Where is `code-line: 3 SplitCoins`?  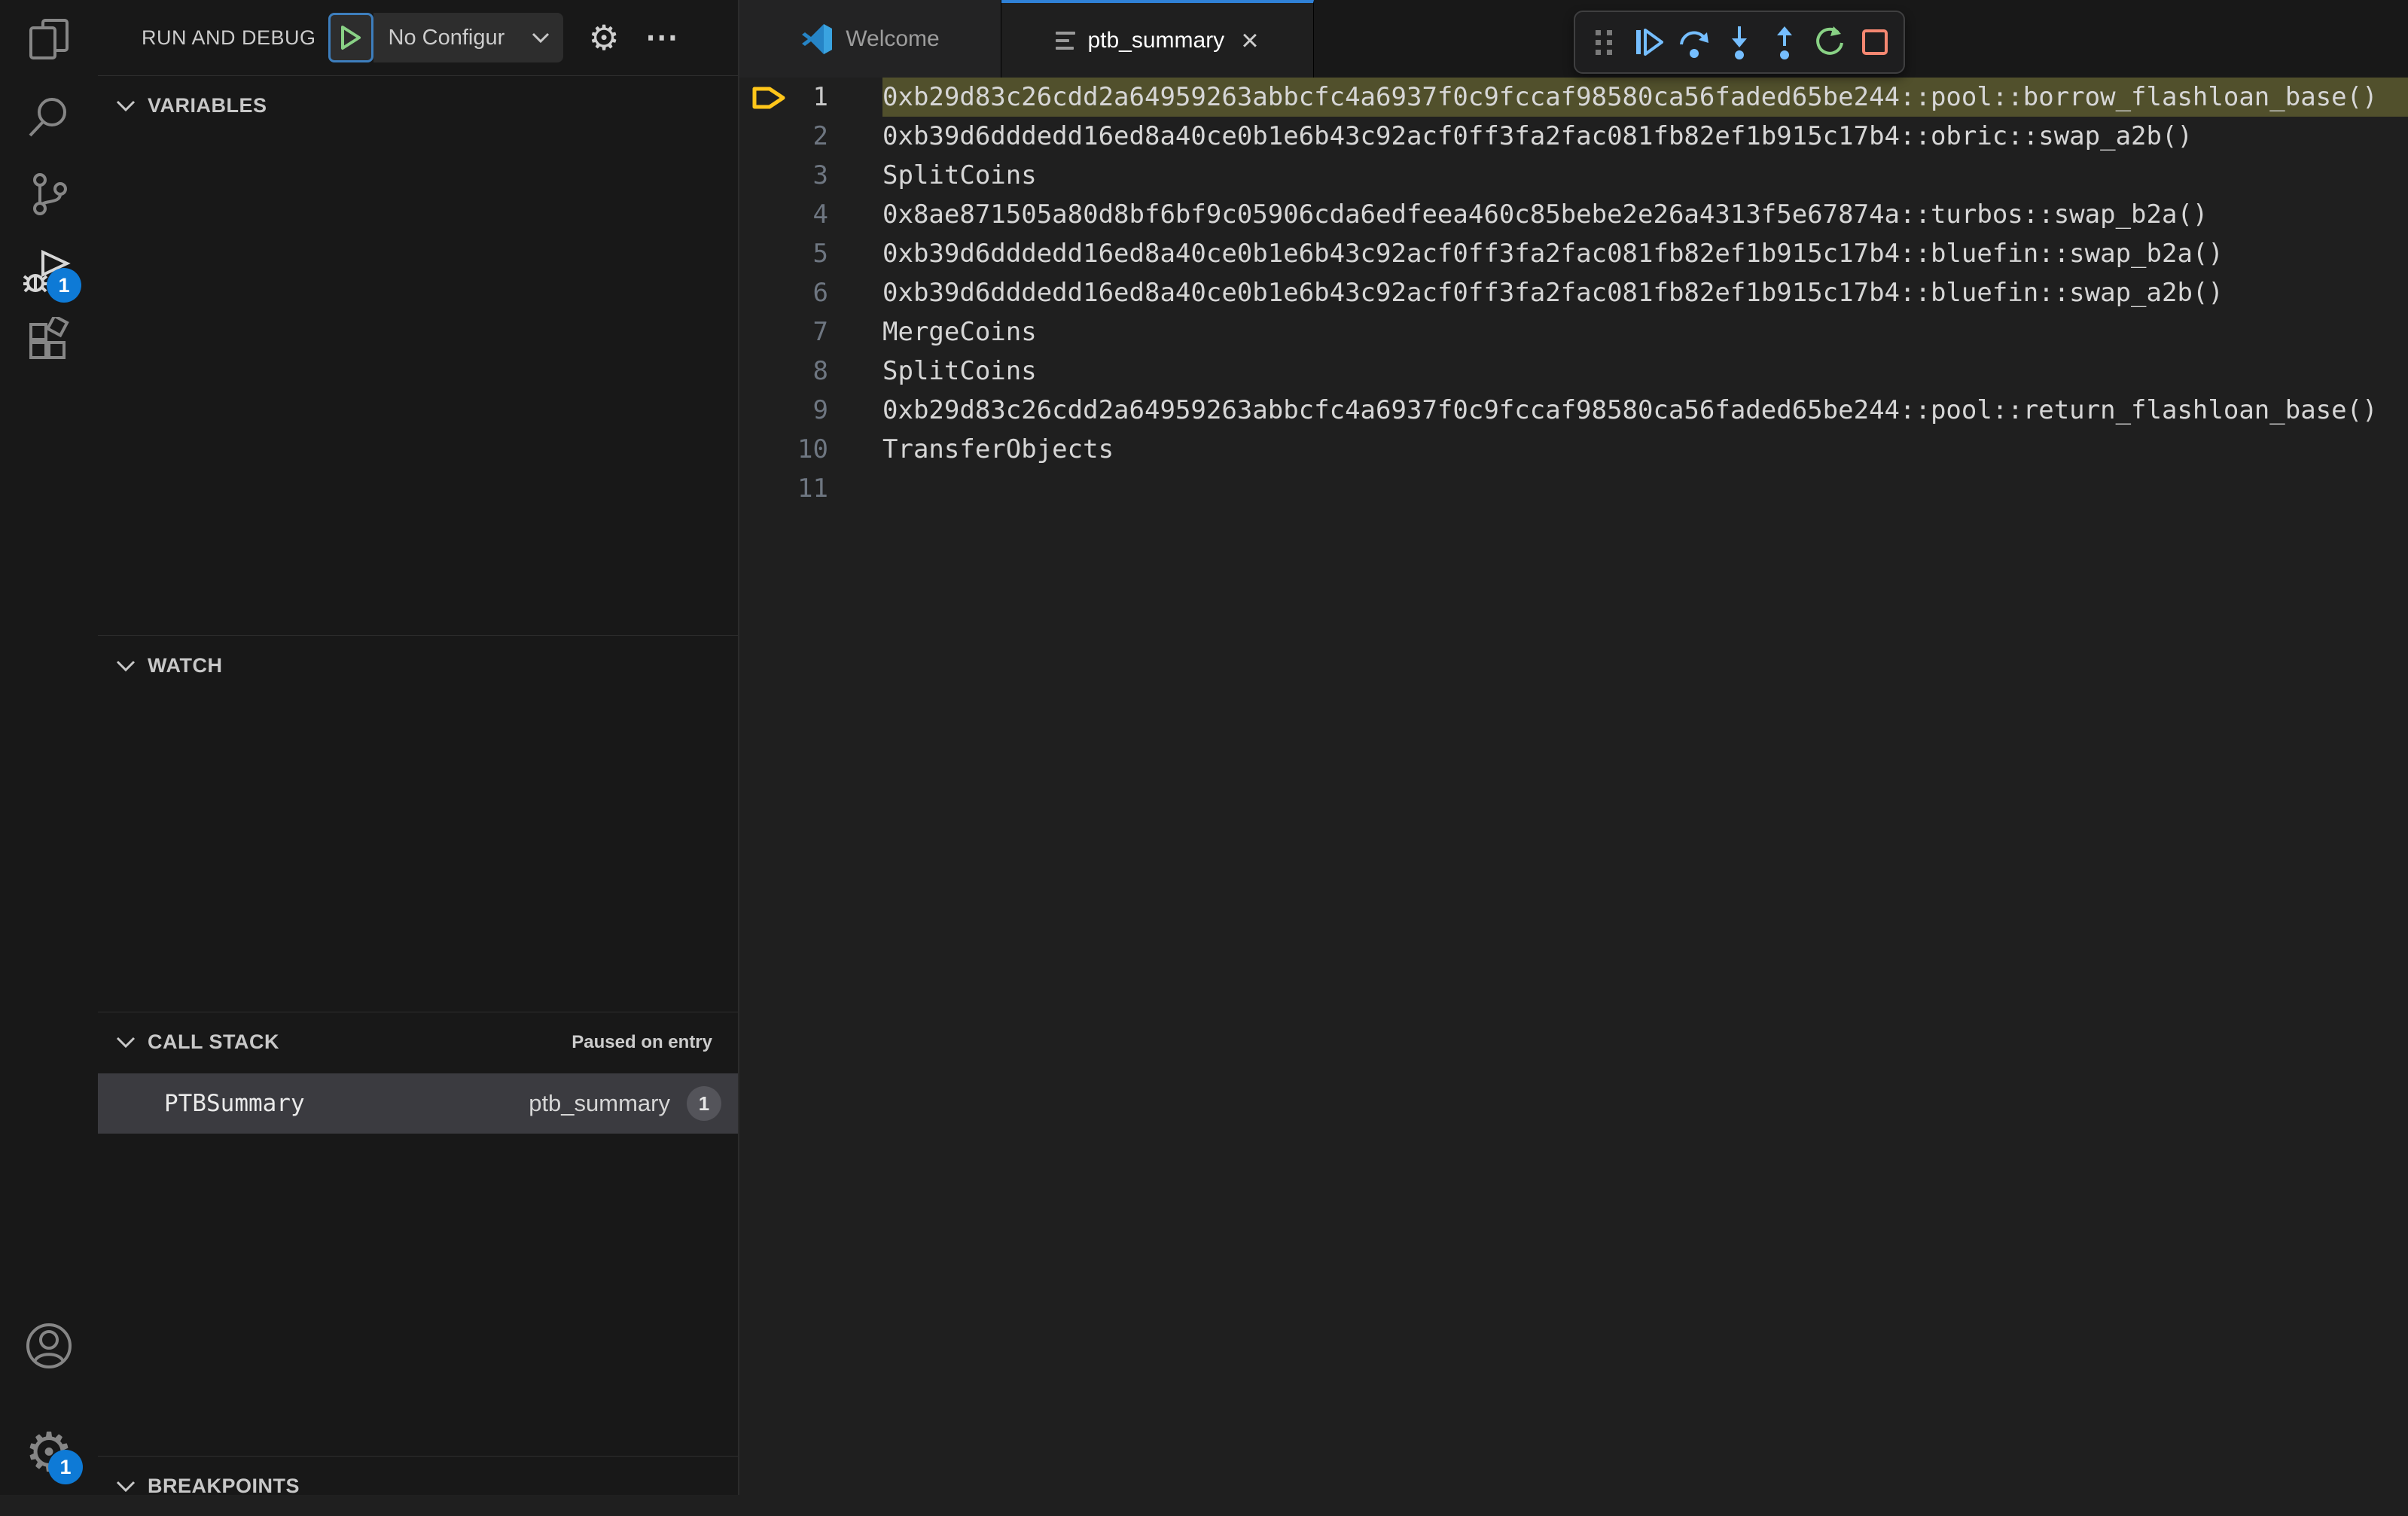 code-line: 3 SplitCoins is located at coordinates (1573, 175).